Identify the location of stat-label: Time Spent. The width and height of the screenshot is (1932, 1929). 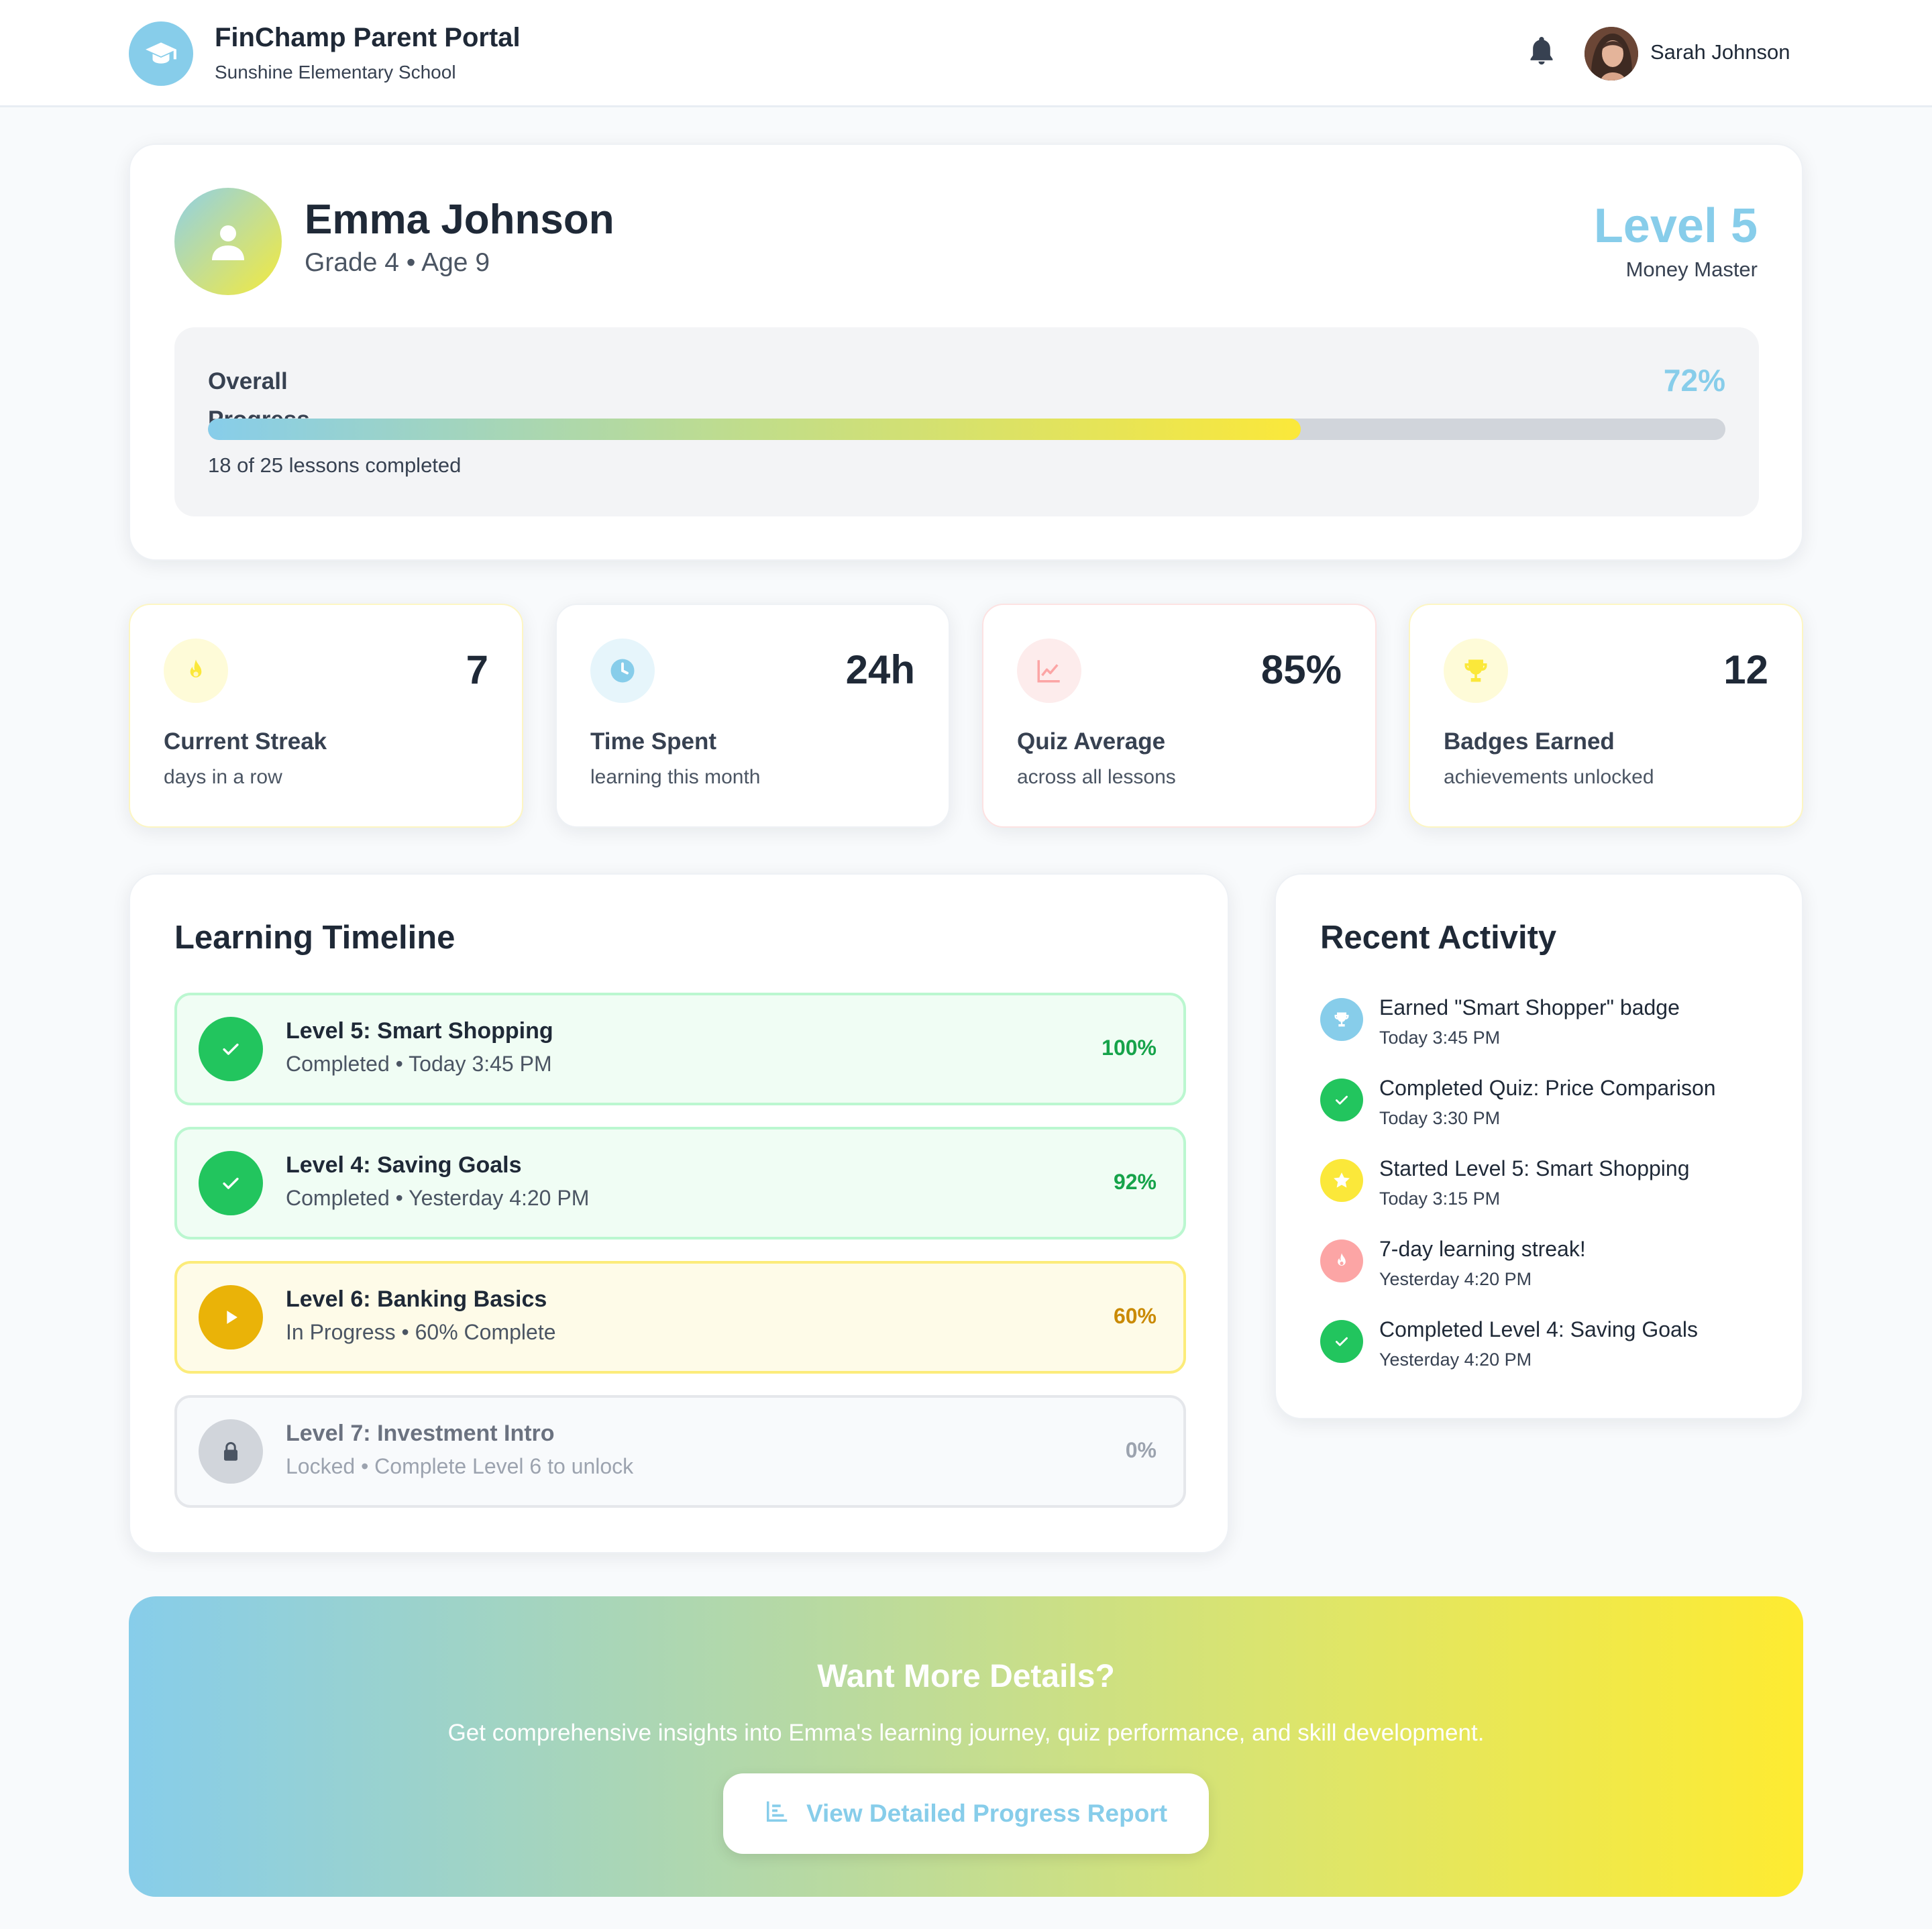
(653, 741).